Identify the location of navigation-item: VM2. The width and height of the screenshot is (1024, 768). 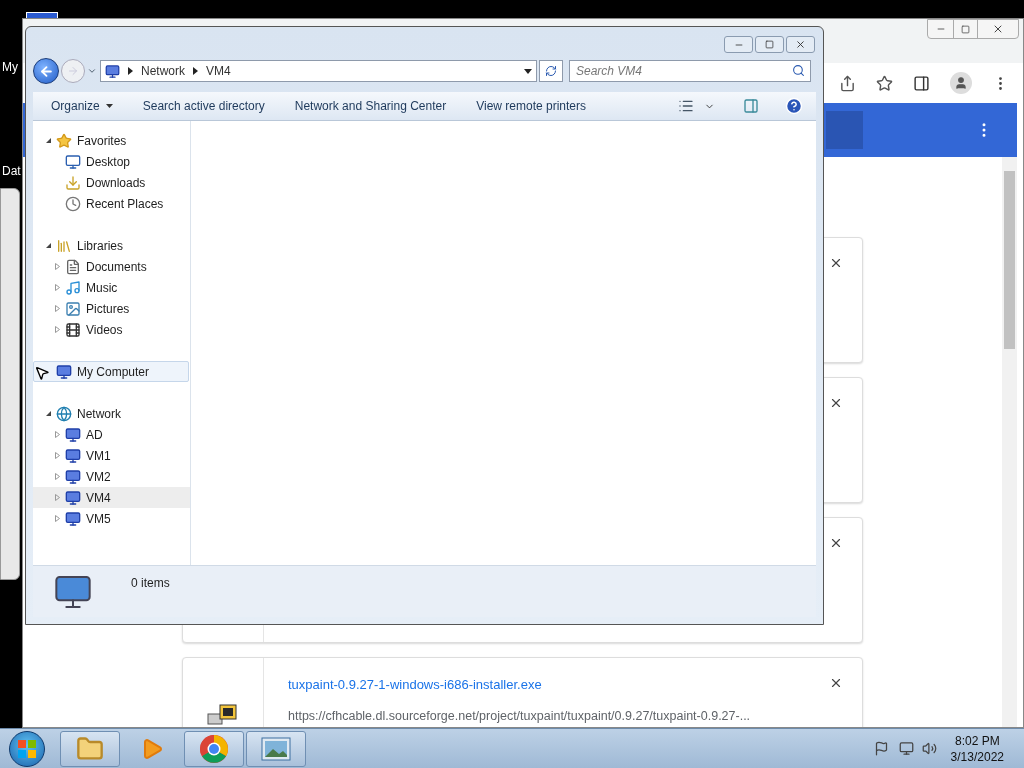
(111, 476).